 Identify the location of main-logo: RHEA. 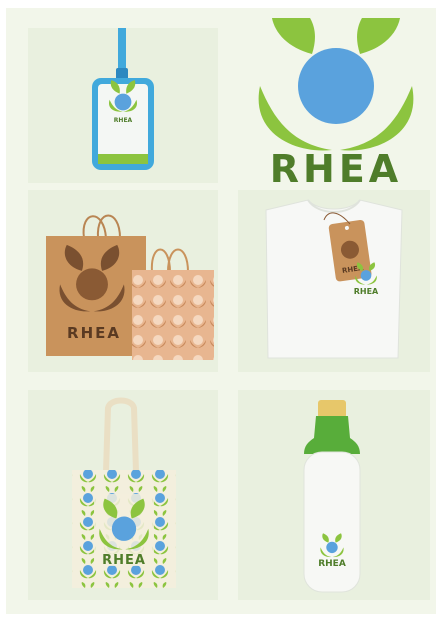
(336, 105).